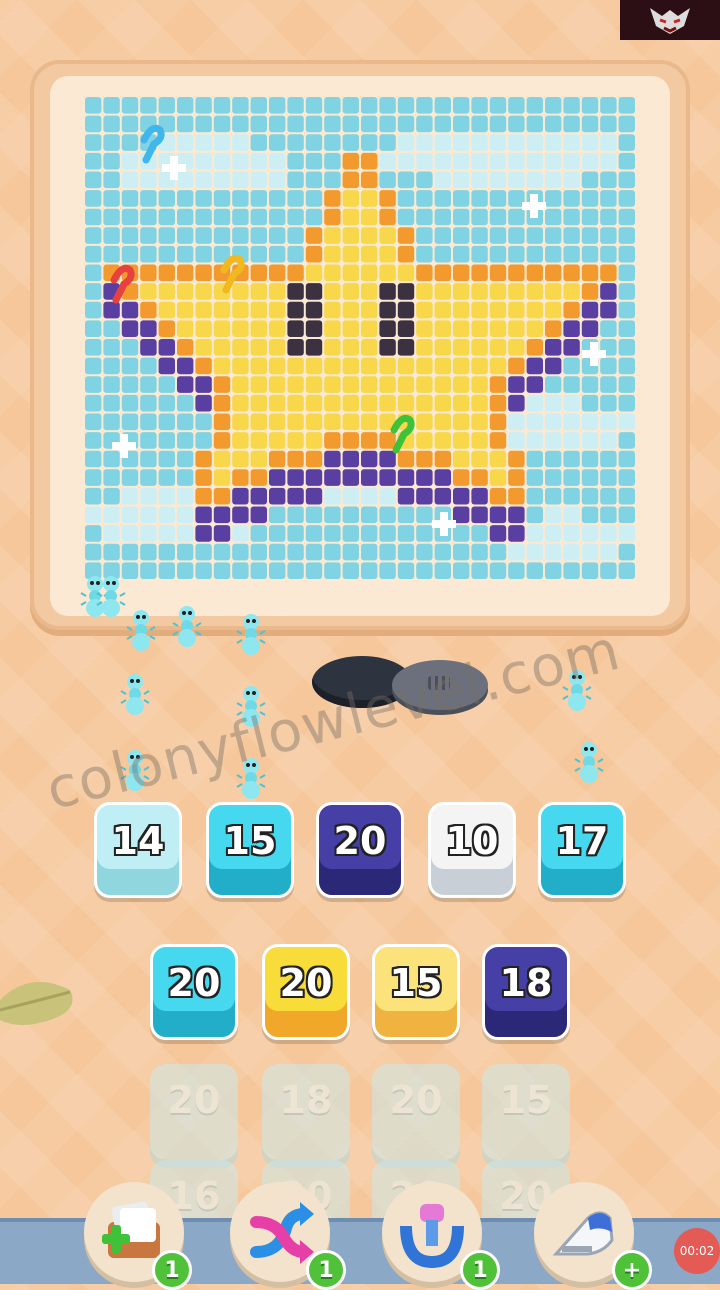  I want to click on number-block: 10, so click(472, 850).